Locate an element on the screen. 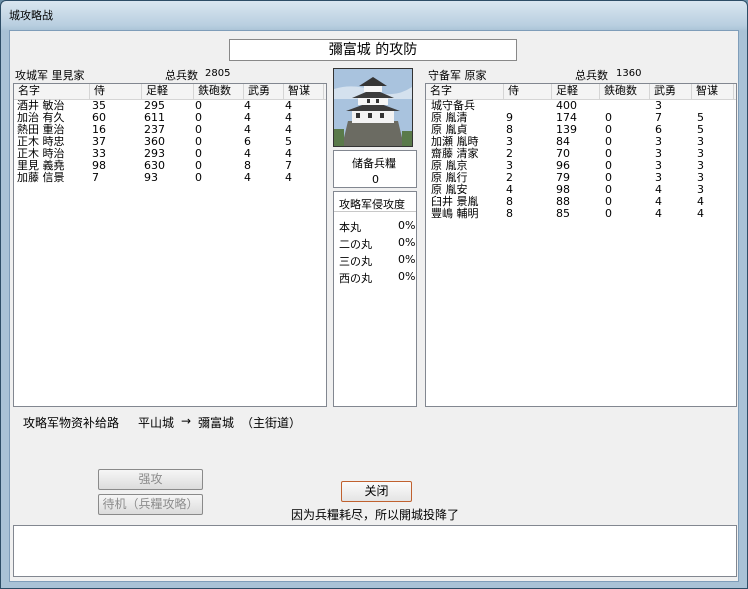 This screenshot has width=748, height=589. defense-row: 豐嶋 輔明 8 85 0 4 4 is located at coordinates (581, 214).